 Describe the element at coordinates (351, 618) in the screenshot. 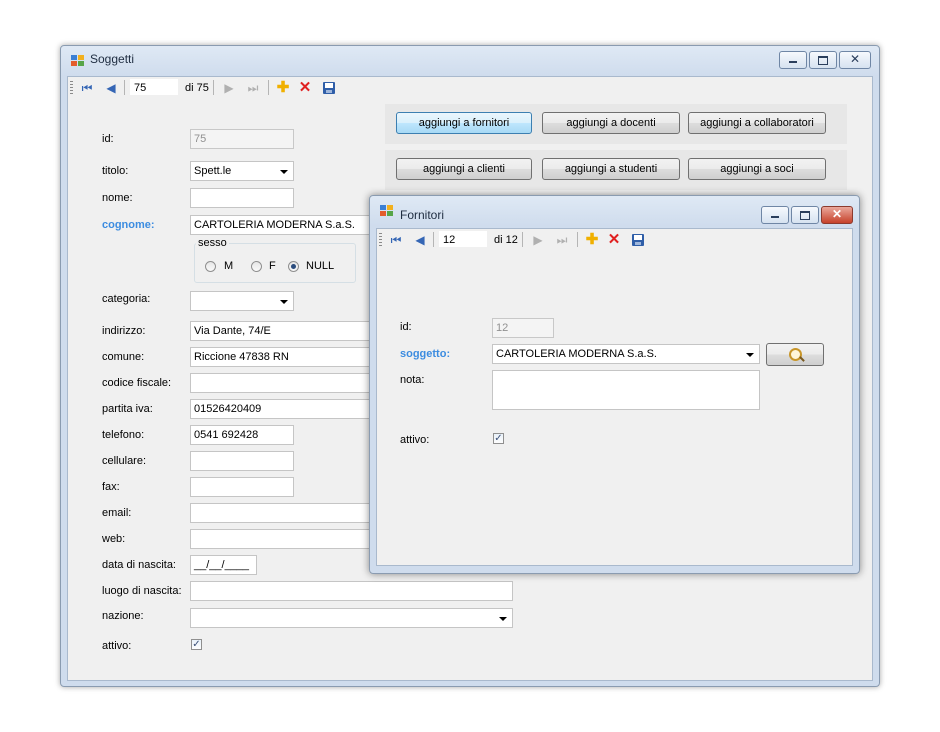

I see `nazione-combo` at that location.